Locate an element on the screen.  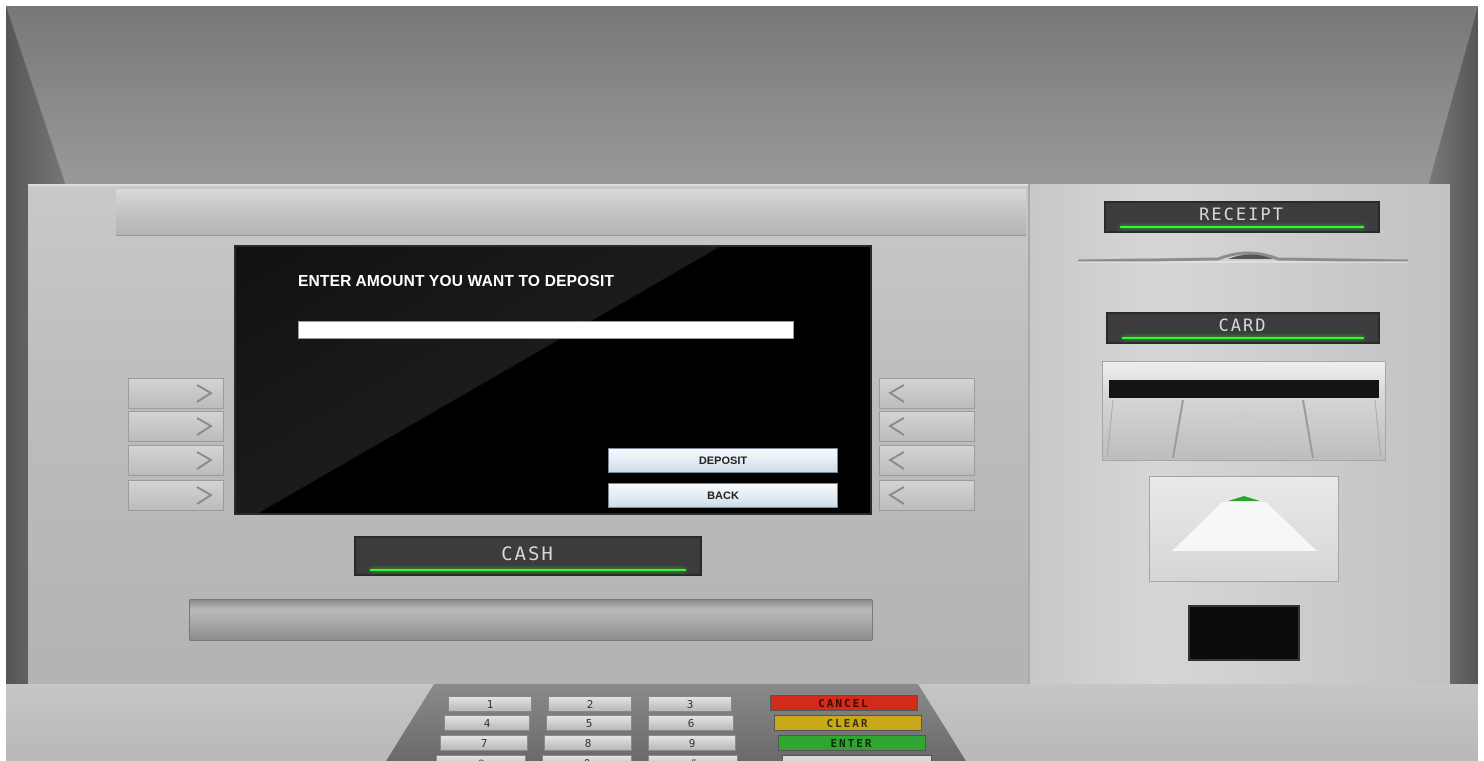
key-9: 9 is located at coordinates (692, 743).